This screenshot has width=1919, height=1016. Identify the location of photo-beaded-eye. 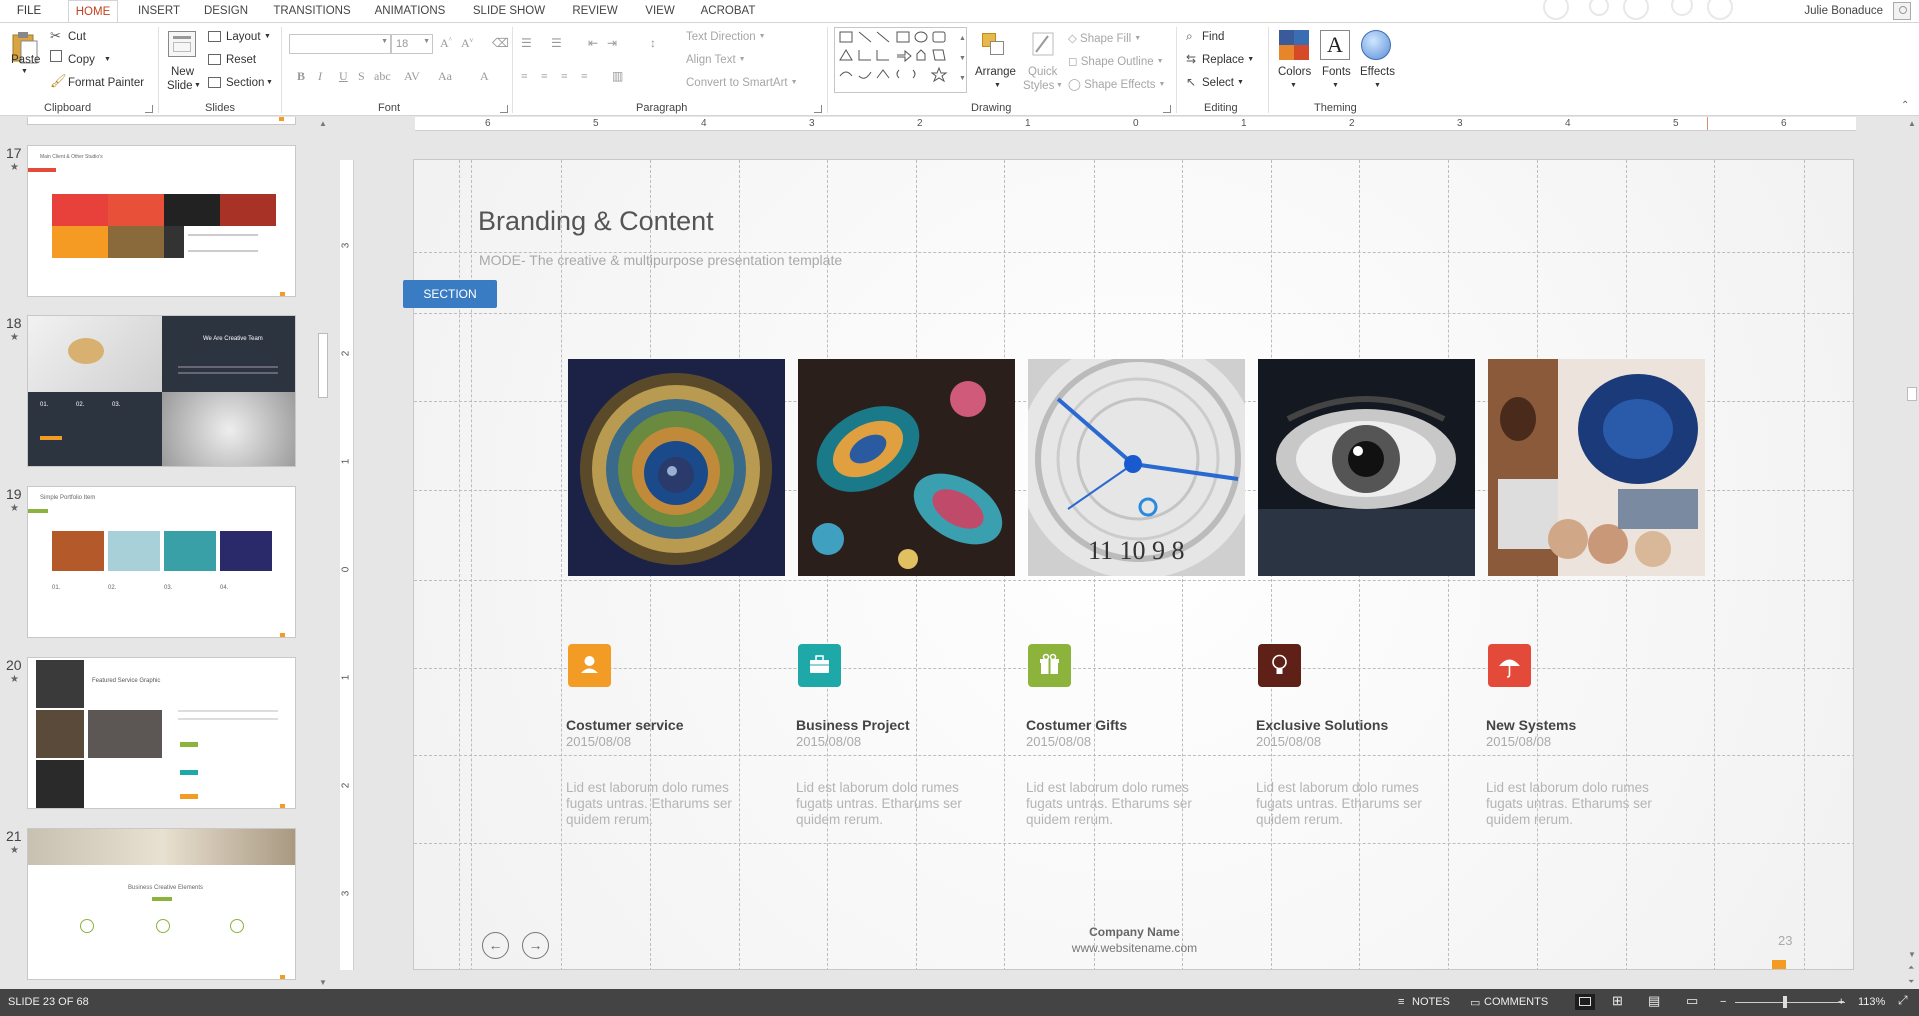
(676, 467).